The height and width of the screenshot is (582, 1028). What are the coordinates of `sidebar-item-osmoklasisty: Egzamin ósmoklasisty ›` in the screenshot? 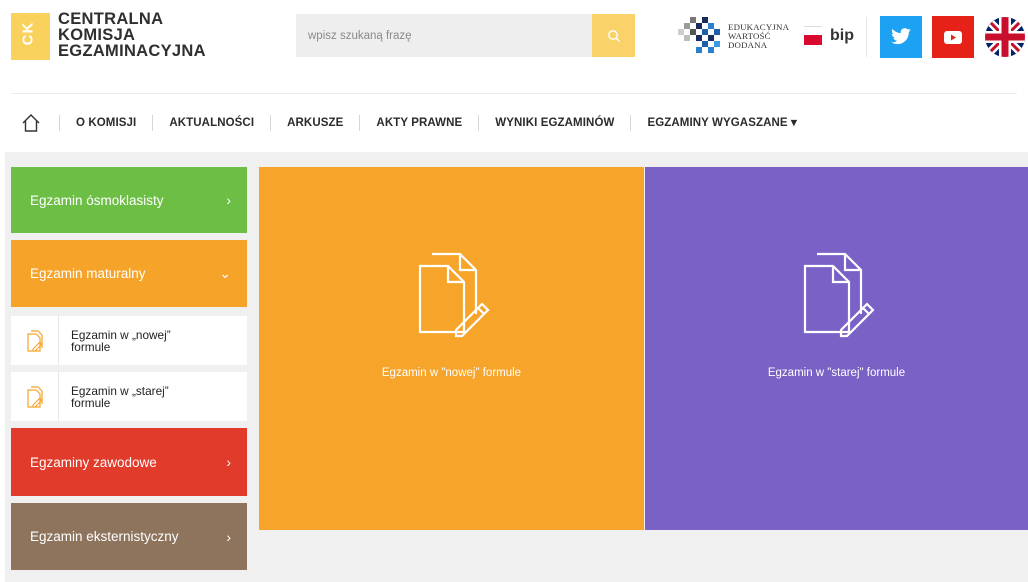 It's located at (129, 200).